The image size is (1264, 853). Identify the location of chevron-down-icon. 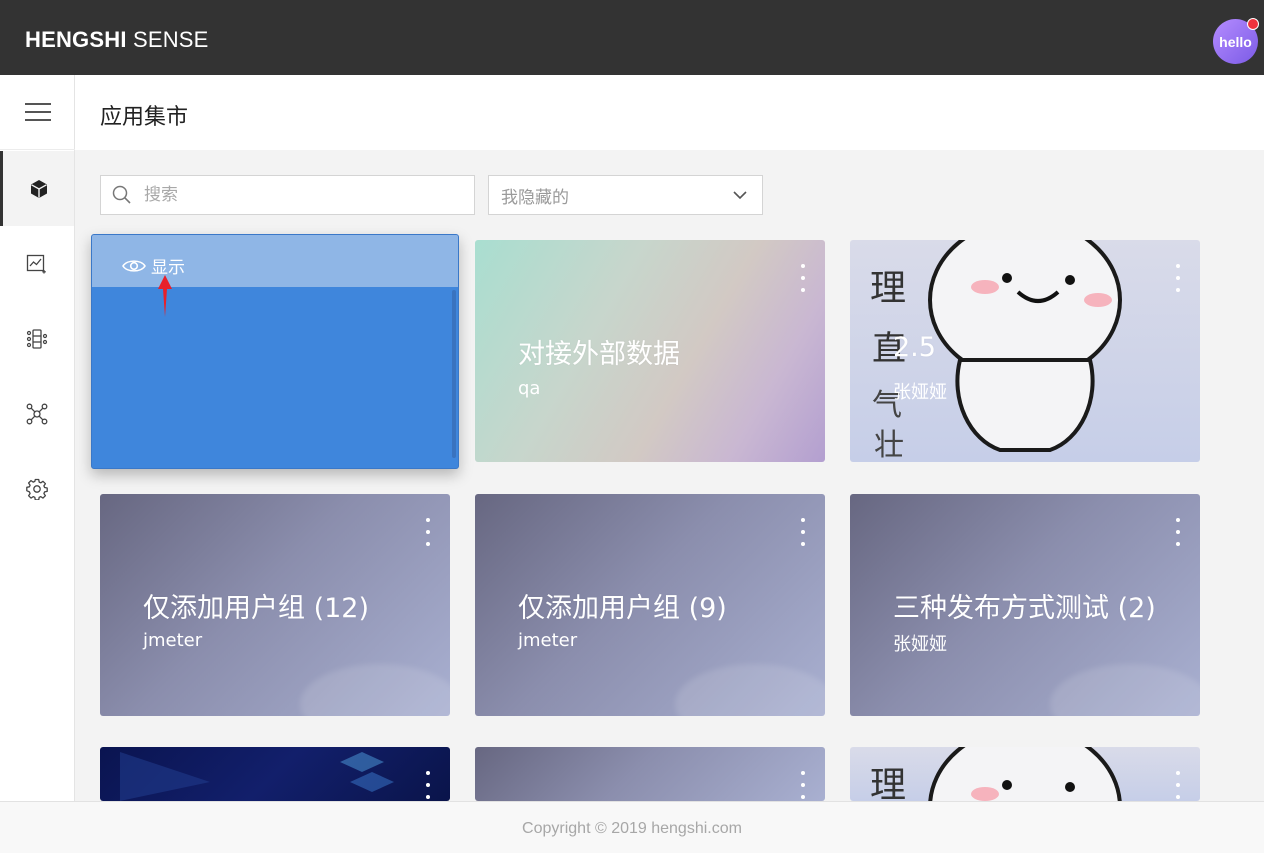
(740, 195).